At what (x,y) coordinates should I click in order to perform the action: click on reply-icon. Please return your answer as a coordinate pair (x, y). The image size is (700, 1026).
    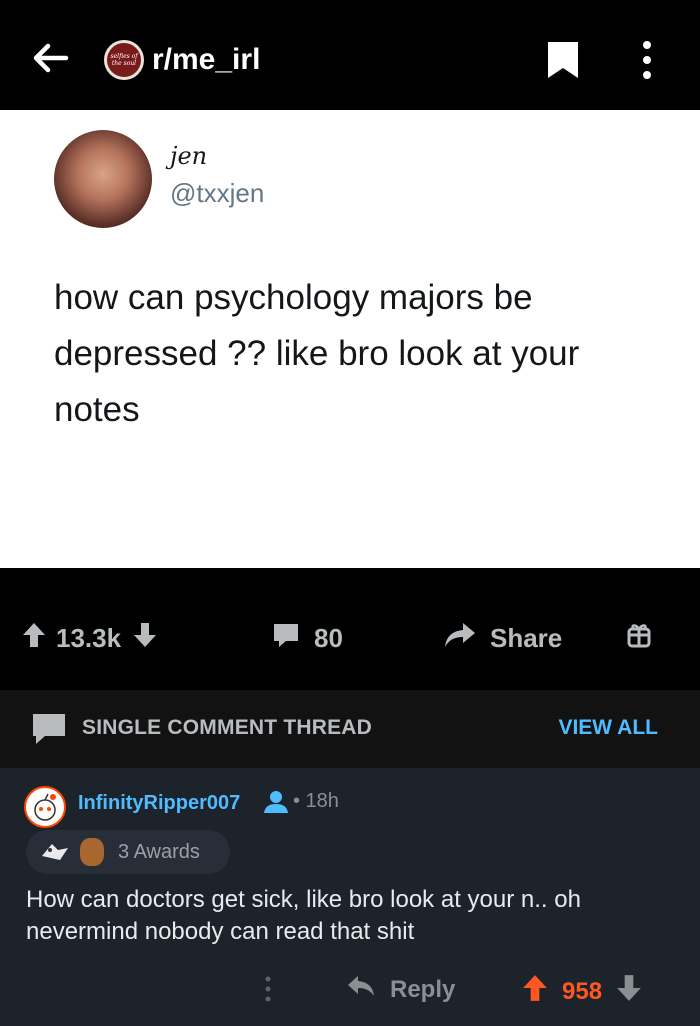
    Looking at the image, I should click on (361, 989).